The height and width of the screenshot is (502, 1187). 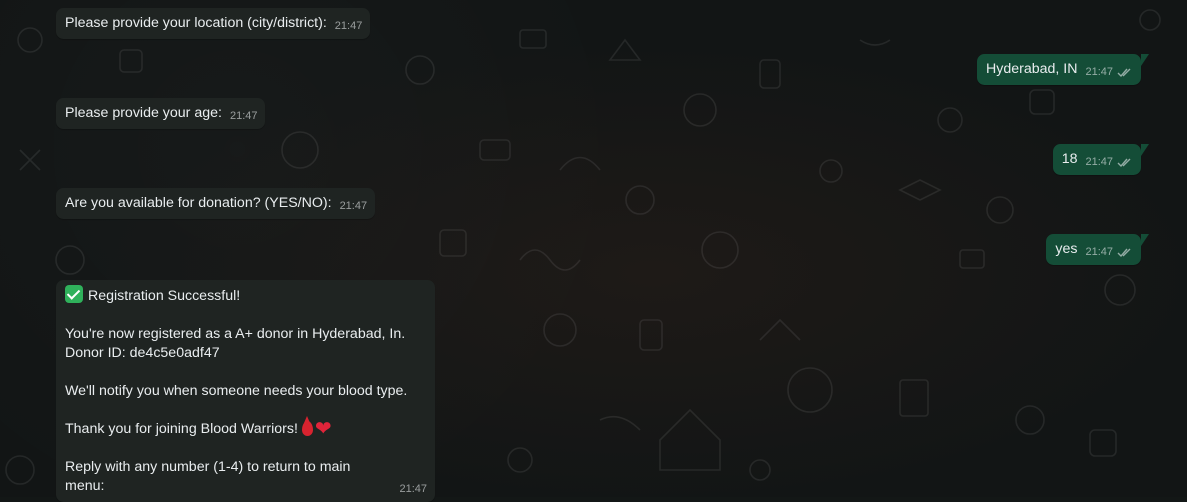 What do you see at coordinates (323, 429) in the screenshot?
I see `red-heart-icon: ❤` at bounding box center [323, 429].